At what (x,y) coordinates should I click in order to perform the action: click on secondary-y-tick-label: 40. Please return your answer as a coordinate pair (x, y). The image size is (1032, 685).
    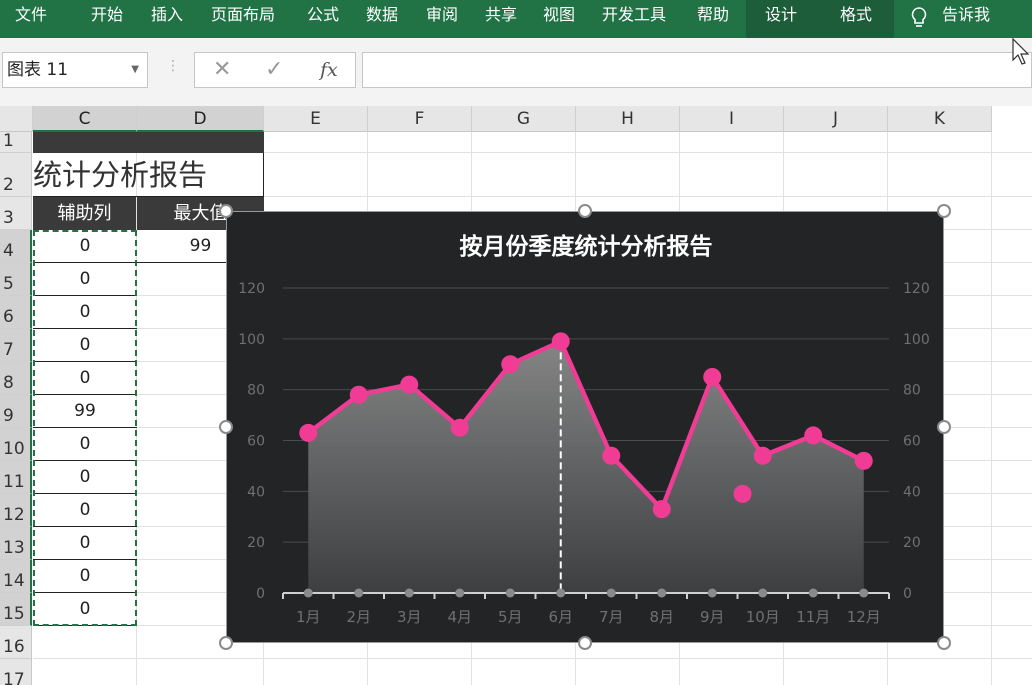
    Looking at the image, I should click on (912, 492).